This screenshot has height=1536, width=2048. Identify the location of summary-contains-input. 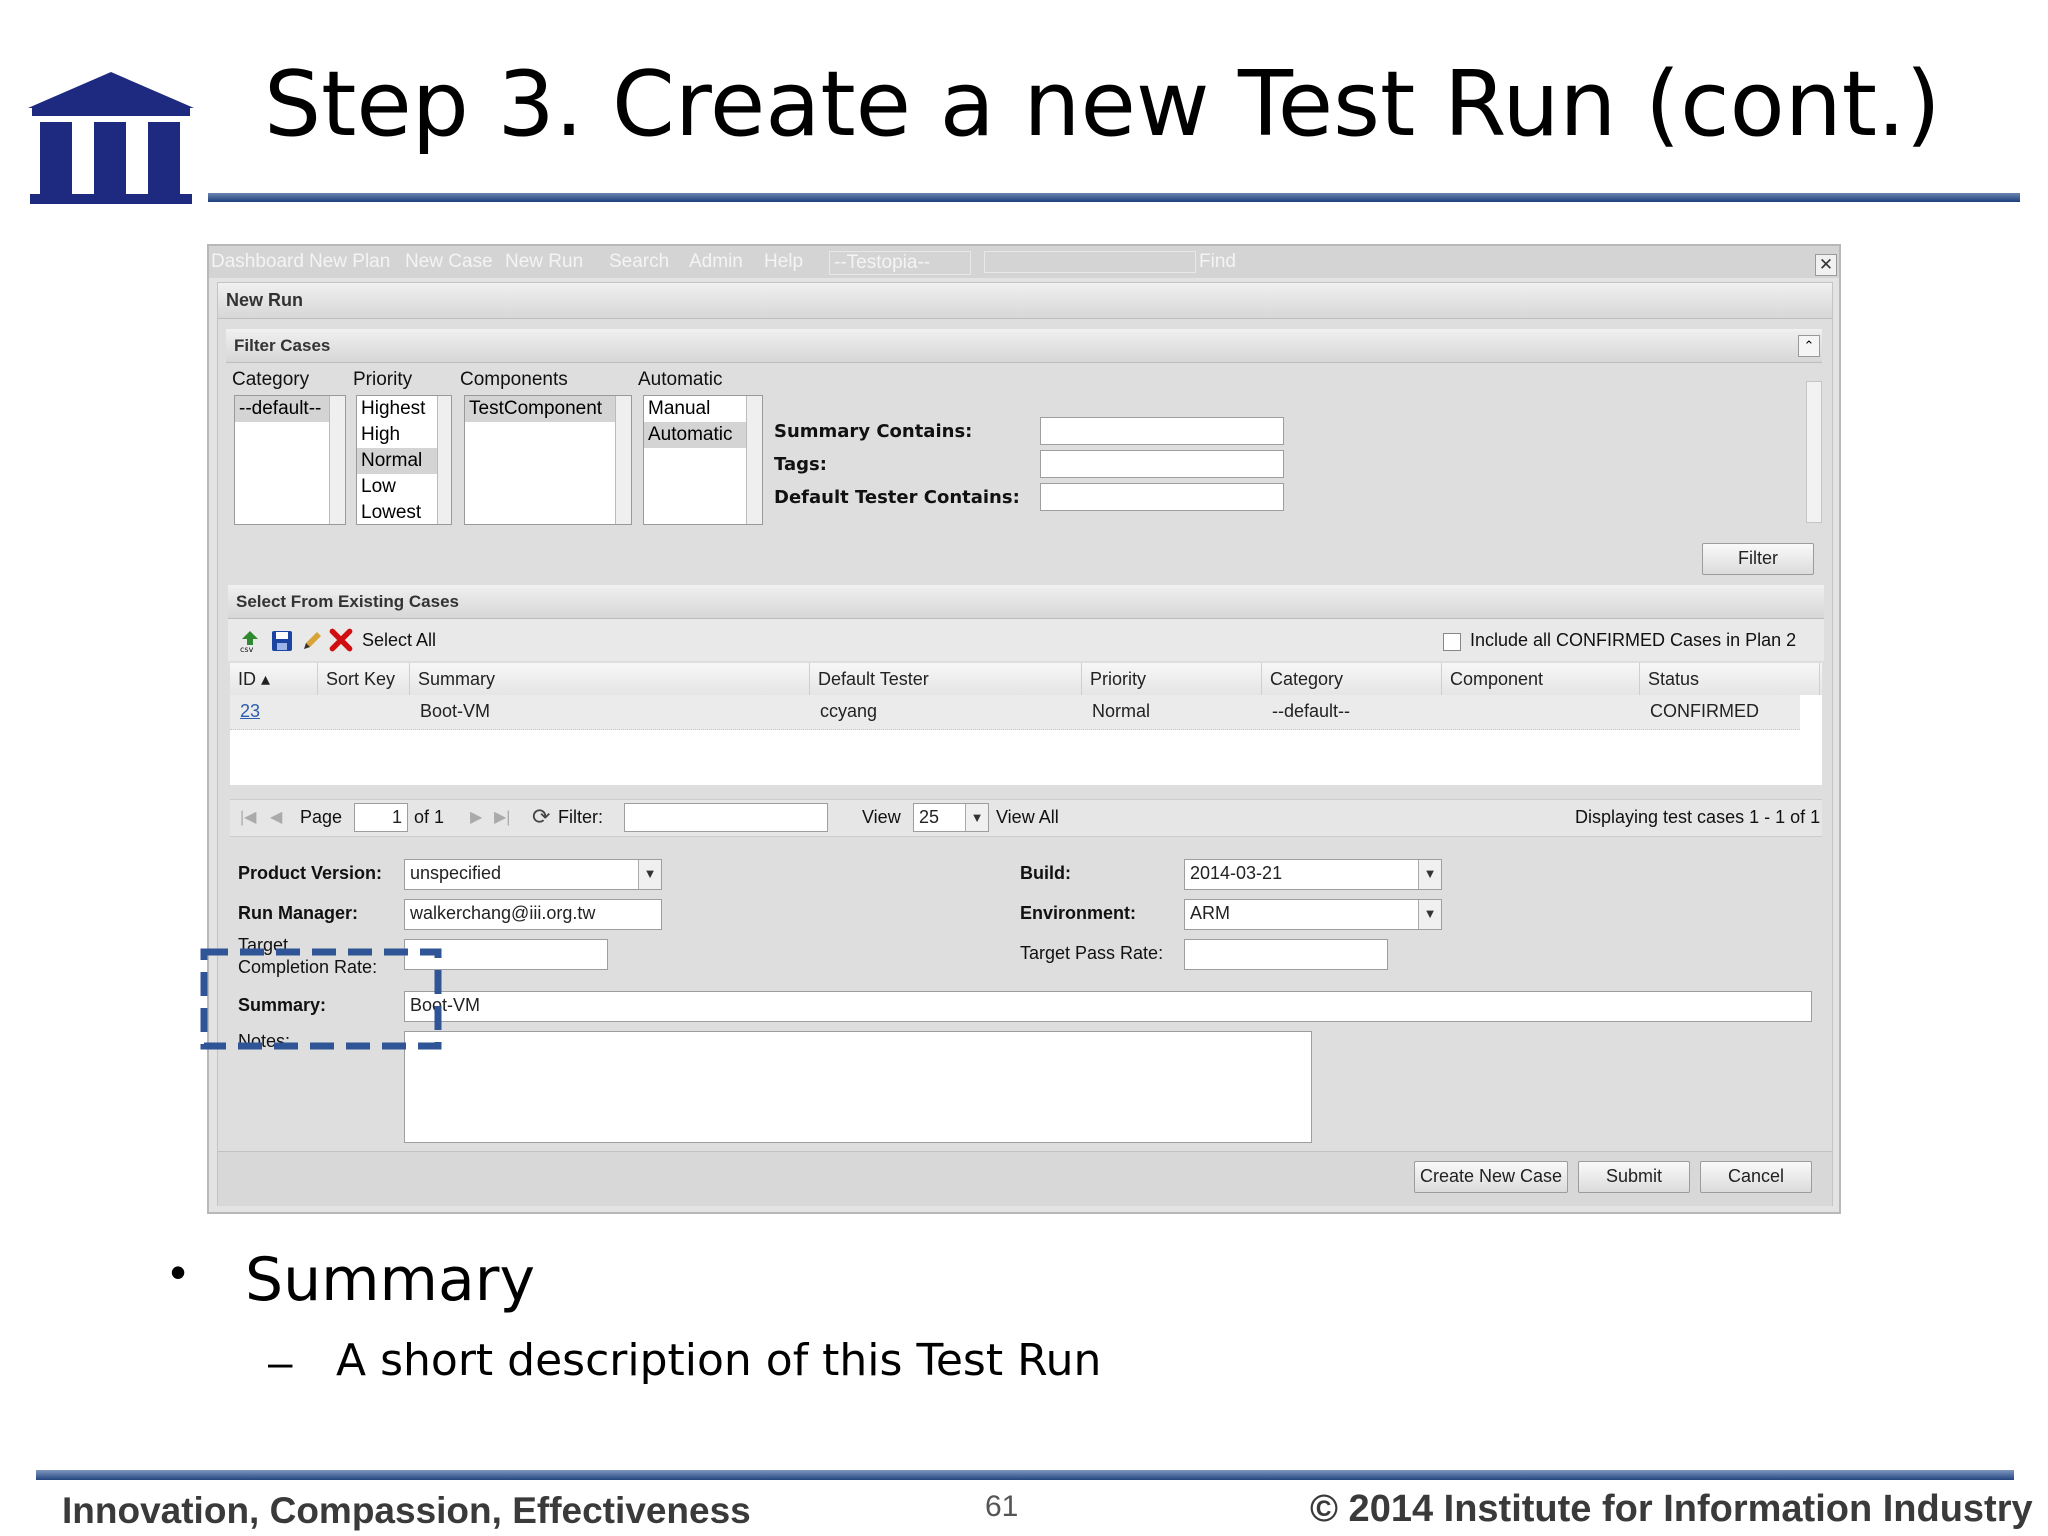
(1162, 431).